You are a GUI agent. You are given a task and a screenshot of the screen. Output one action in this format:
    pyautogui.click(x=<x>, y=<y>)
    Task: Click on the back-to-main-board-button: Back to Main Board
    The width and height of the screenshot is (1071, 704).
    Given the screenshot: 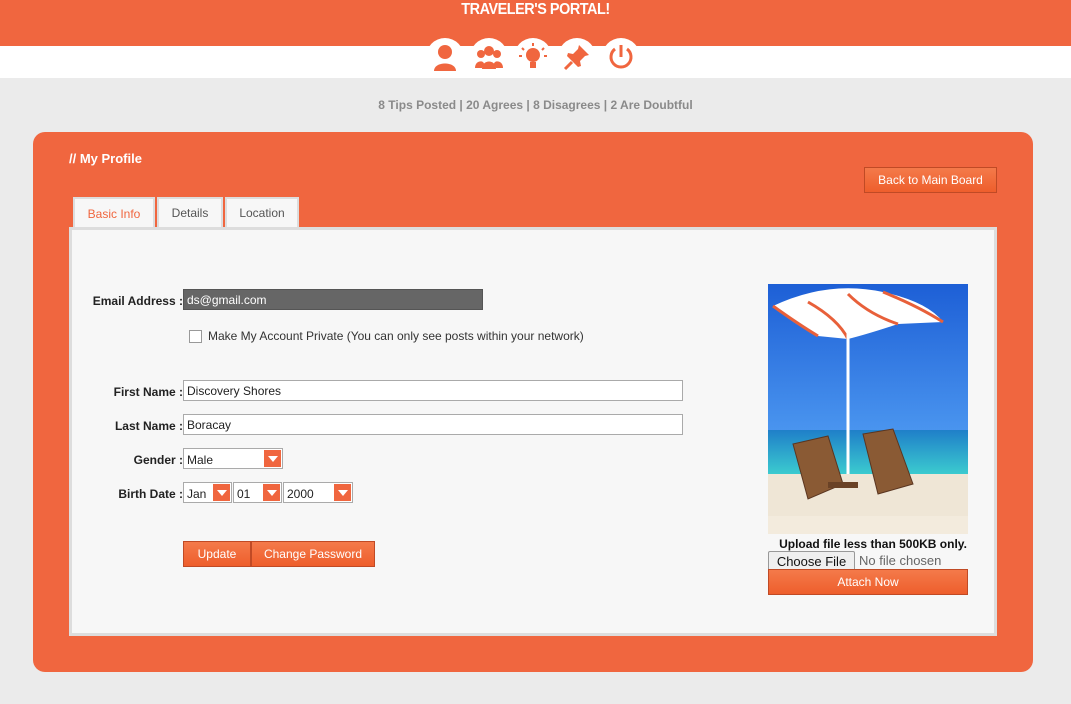 What is the action you would take?
    pyautogui.click(x=930, y=180)
    